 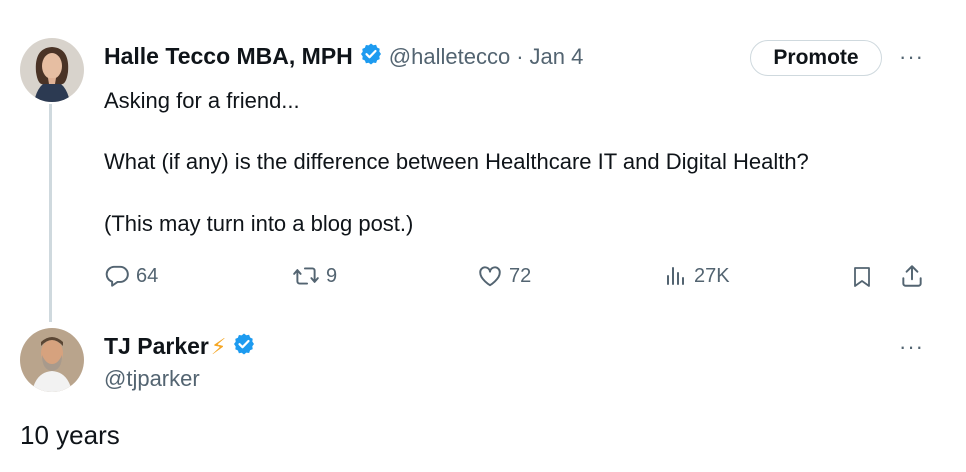 What do you see at coordinates (306, 276) in the screenshot?
I see `repost-icon` at bounding box center [306, 276].